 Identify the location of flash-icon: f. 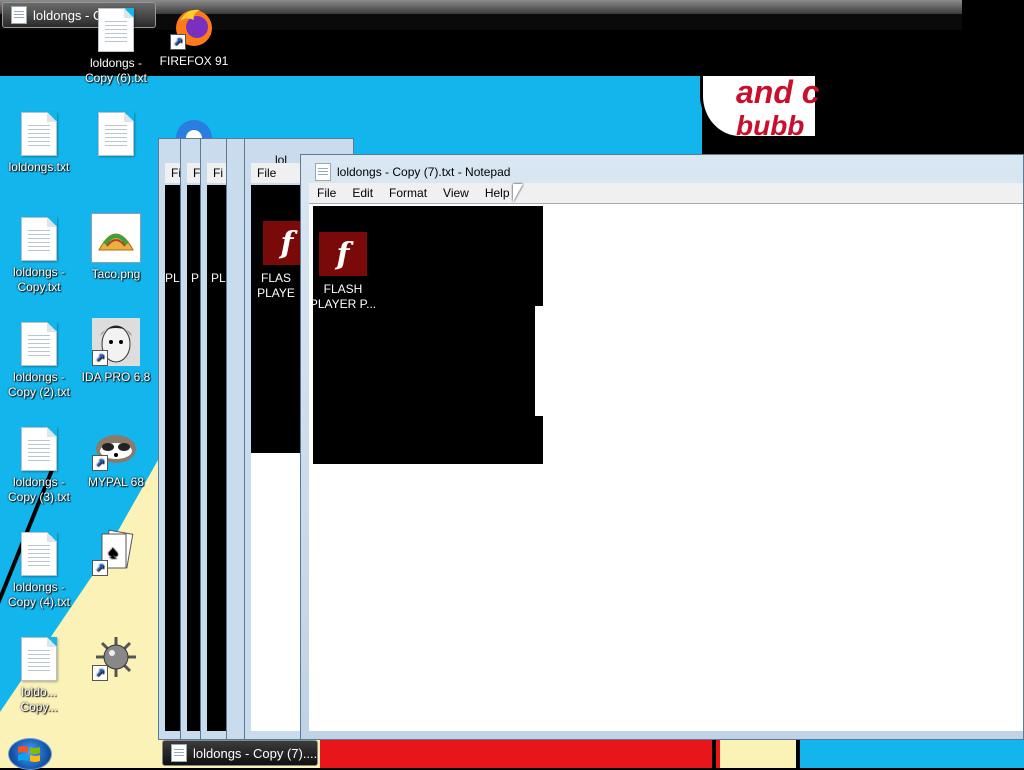
(343, 254).